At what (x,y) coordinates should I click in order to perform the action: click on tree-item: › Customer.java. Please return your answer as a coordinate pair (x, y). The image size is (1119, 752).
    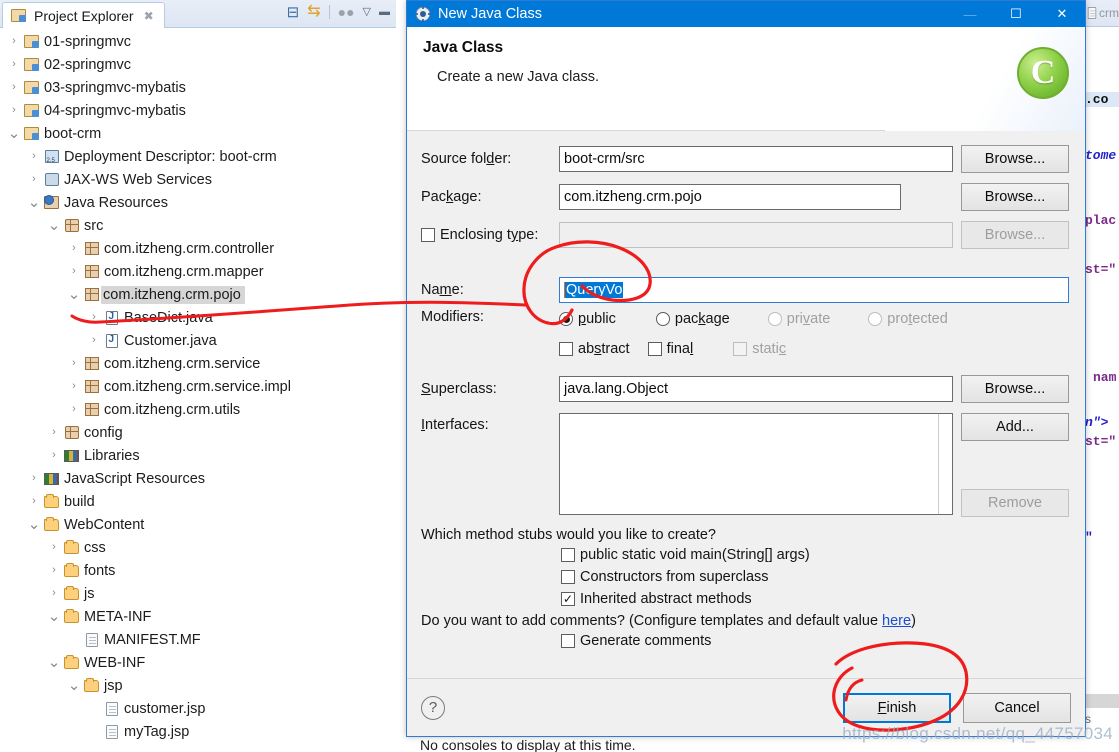
    Looking at the image, I should click on (198, 340).